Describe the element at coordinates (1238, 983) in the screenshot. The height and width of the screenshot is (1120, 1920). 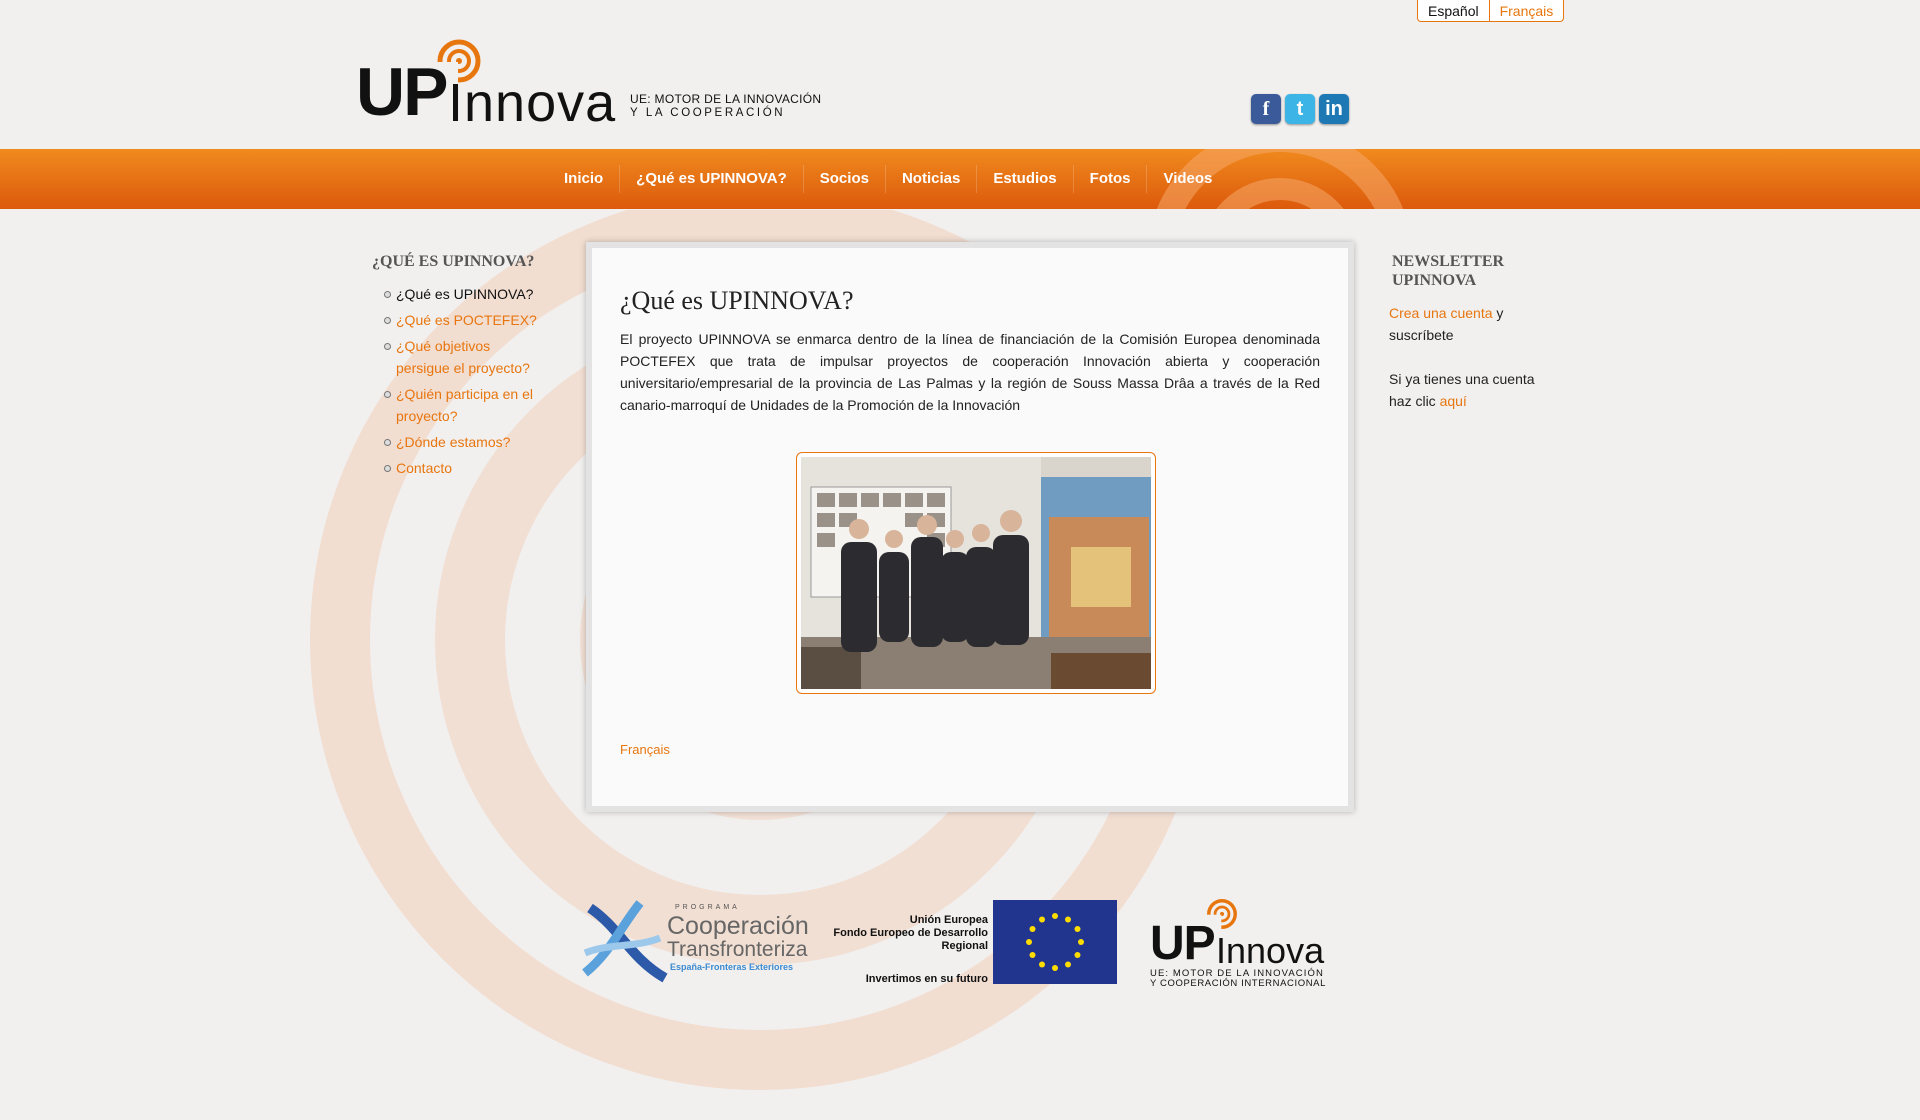
I see `footer-logo-tagline-2: Y COOPERACIÓN INTERNACIONAL` at that location.